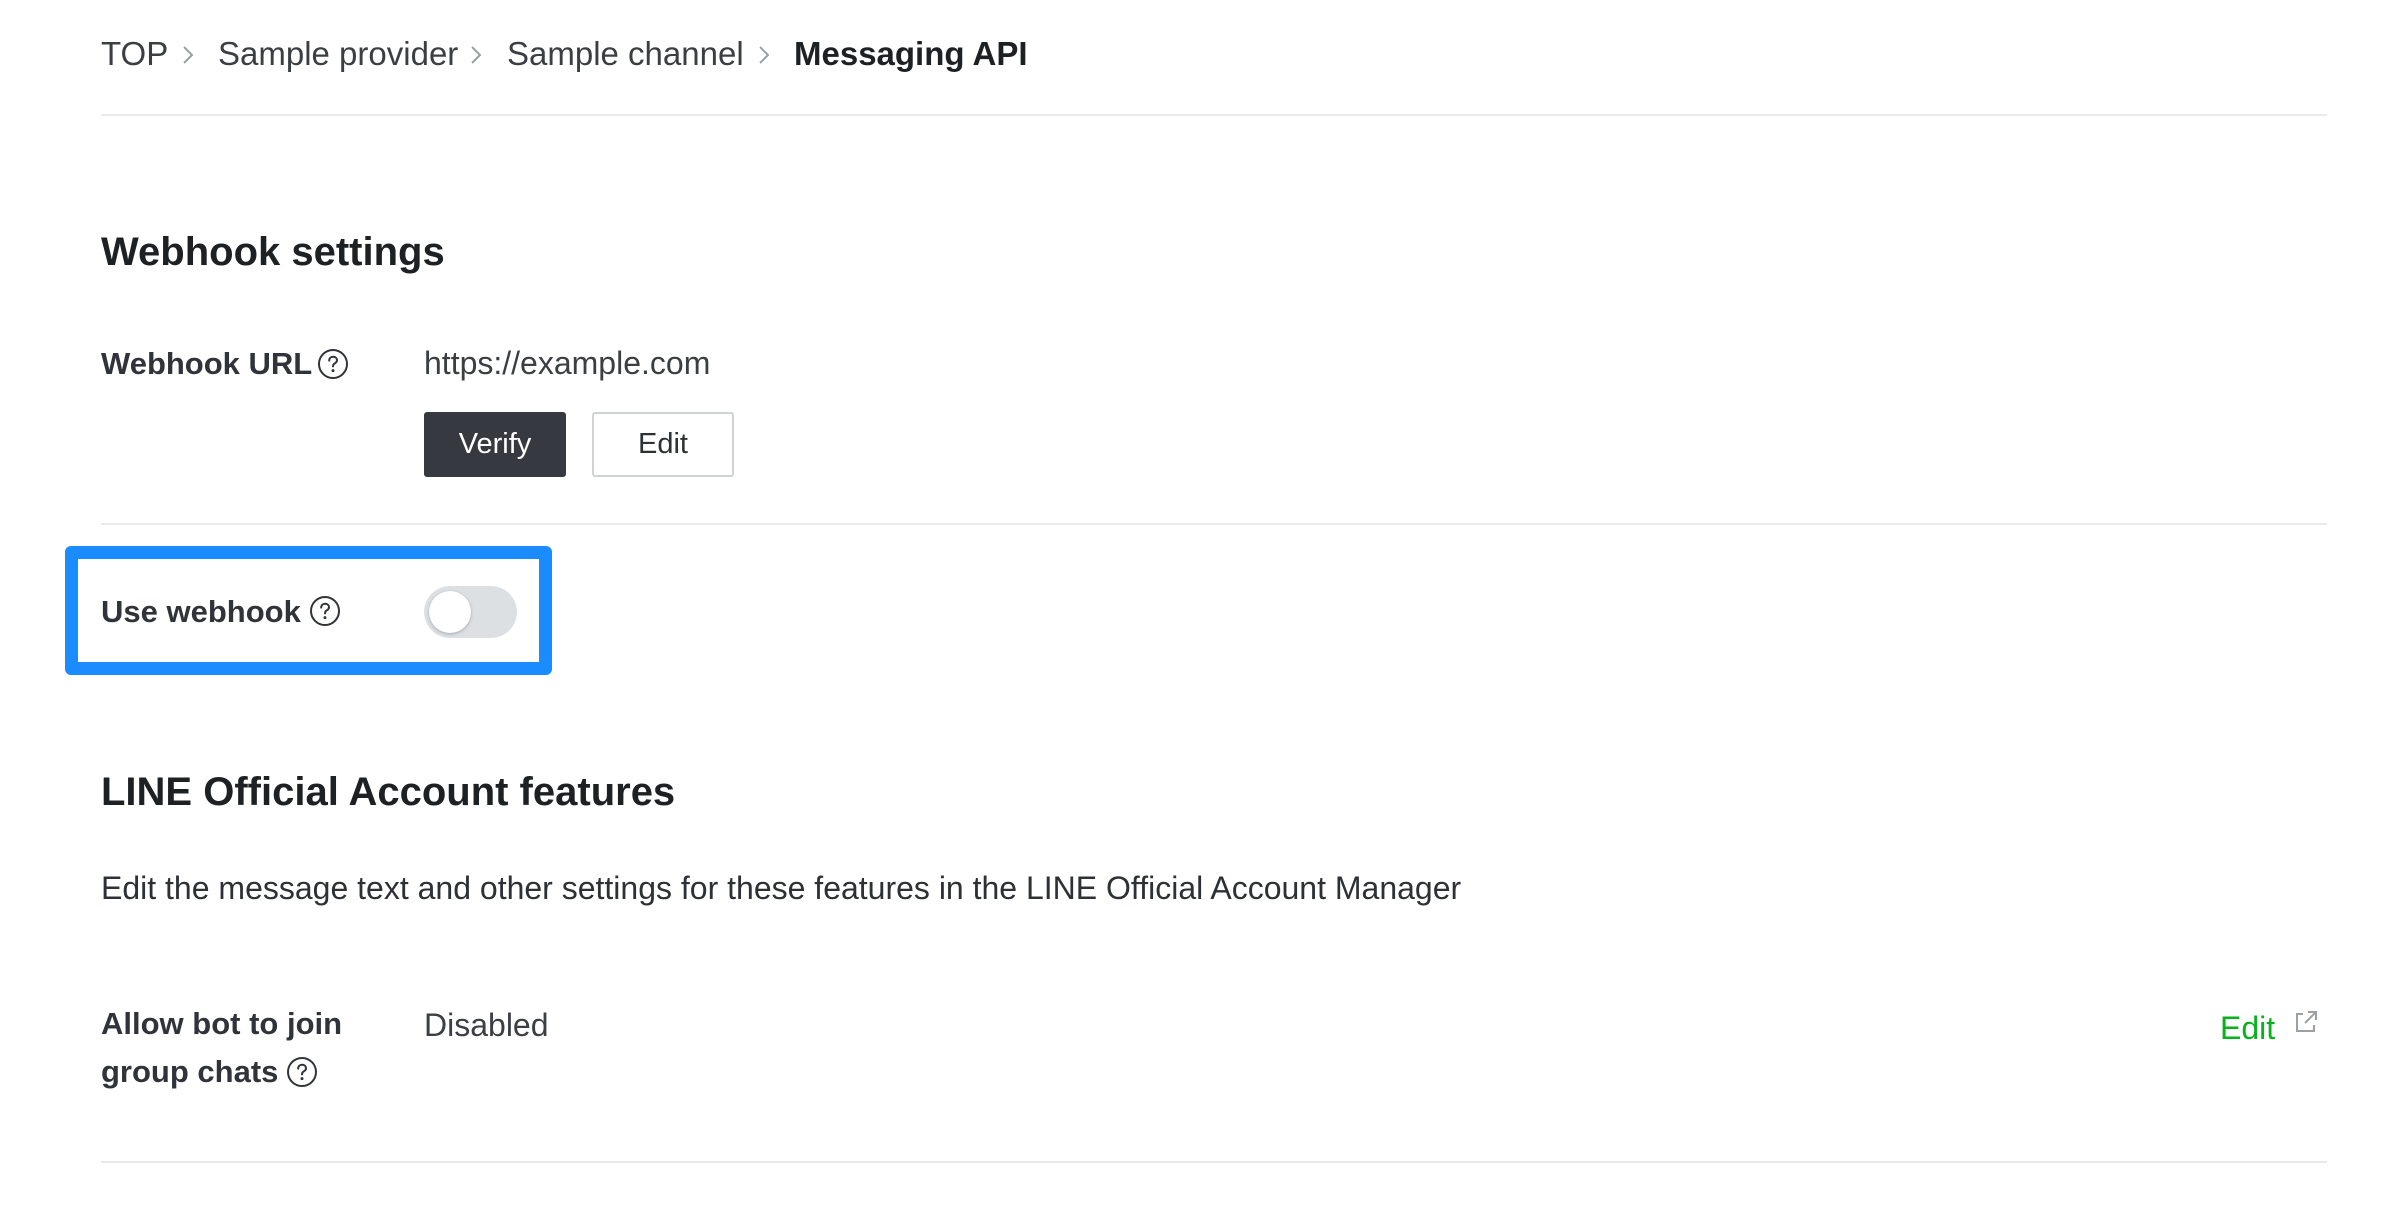  What do you see at coordinates (273, 252) in the screenshot?
I see `section-title: Webhook settings` at bounding box center [273, 252].